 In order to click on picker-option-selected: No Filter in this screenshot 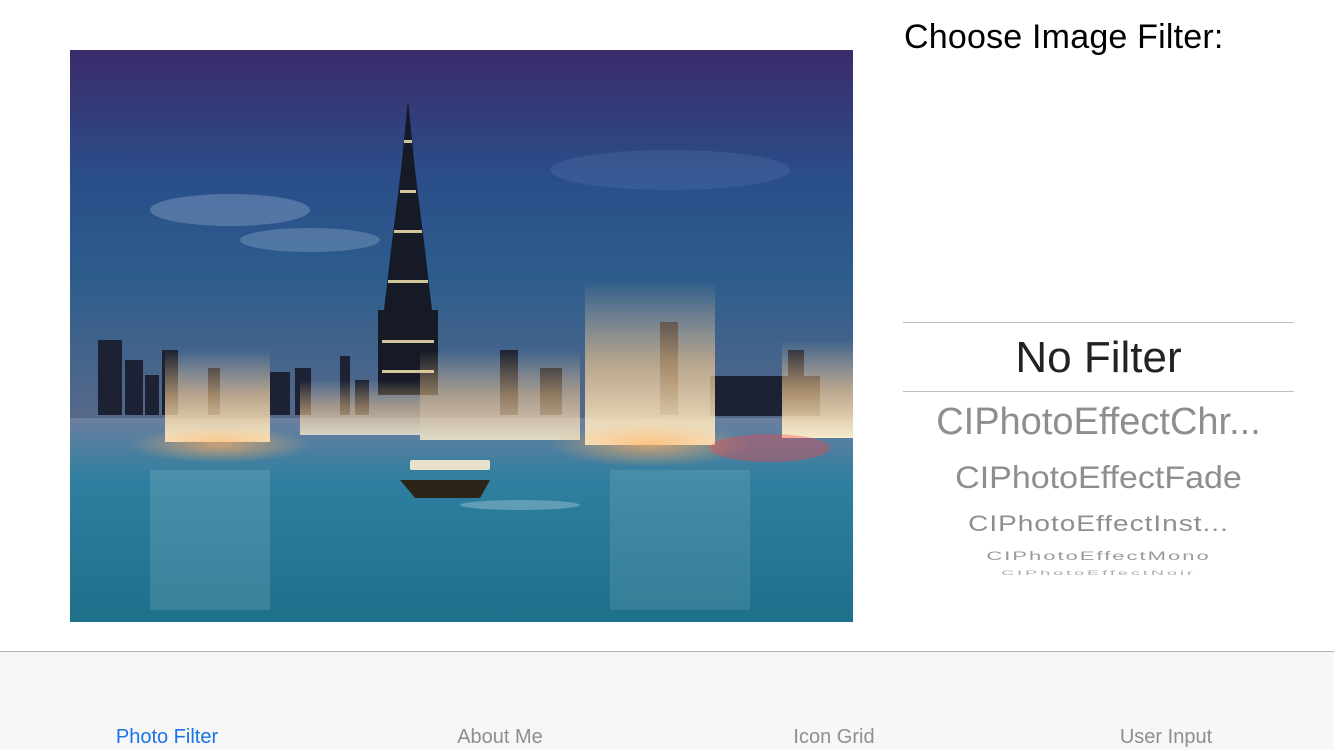, I will do `click(1098, 358)`.